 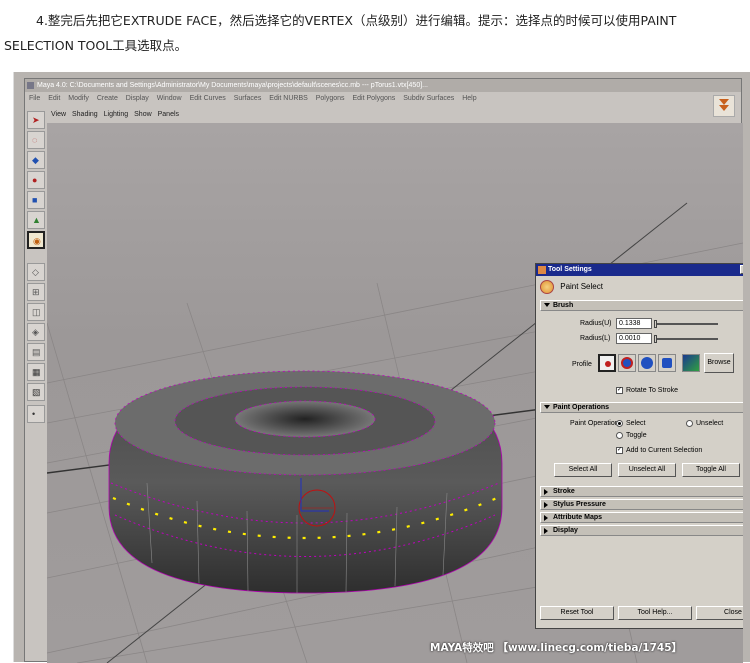 What do you see at coordinates (36, 240) in the screenshot?
I see `paint-select-tool-button: ◉` at bounding box center [36, 240].